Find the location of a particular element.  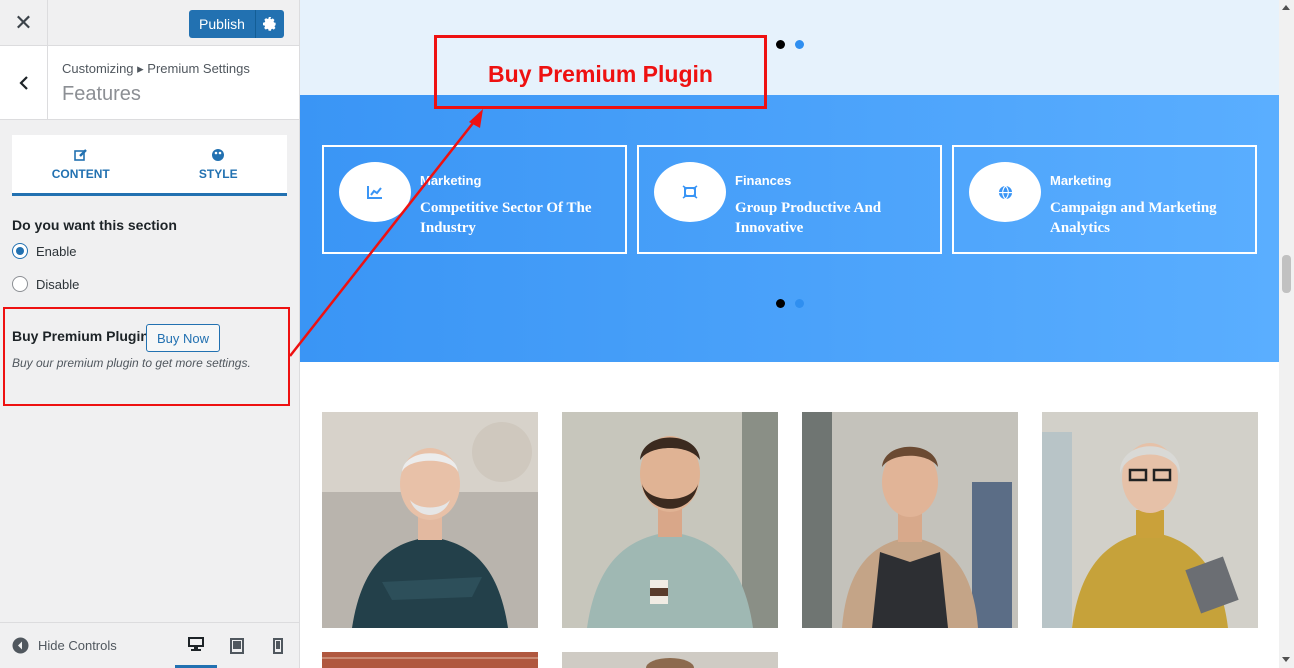

tab-bar: CONTENT STYLE is located at coordinates (149, 165).